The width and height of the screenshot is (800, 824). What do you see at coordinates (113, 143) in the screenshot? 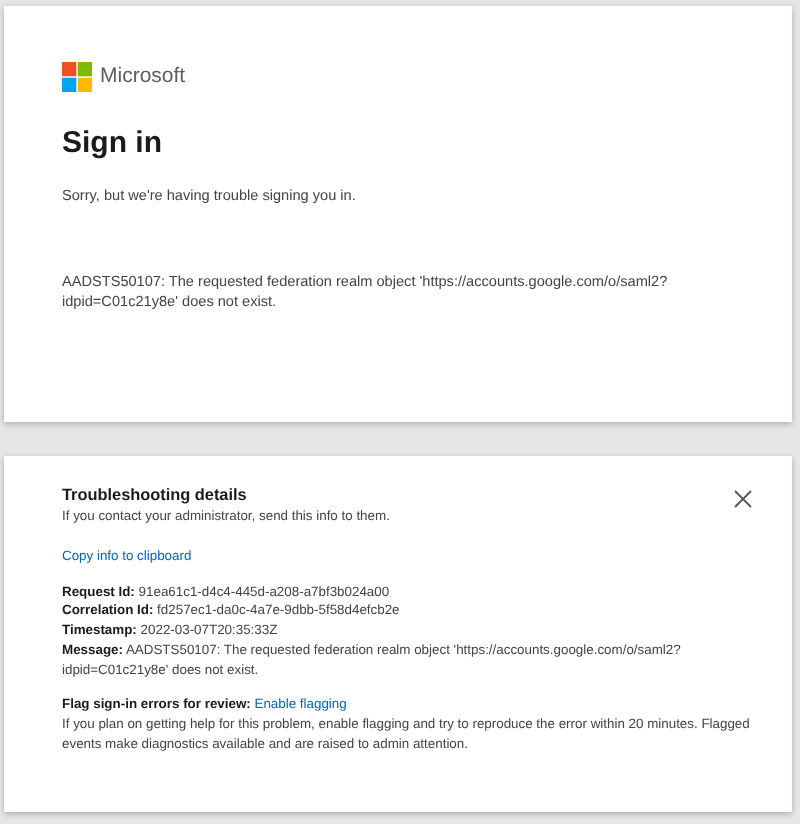
I see `page-title: Sign in` at bounding box center [113, 143].